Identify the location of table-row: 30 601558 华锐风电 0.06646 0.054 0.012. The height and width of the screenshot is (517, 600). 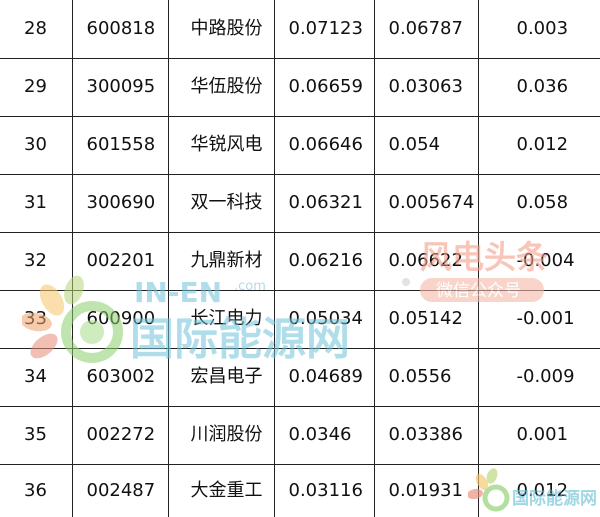
(300, 145).